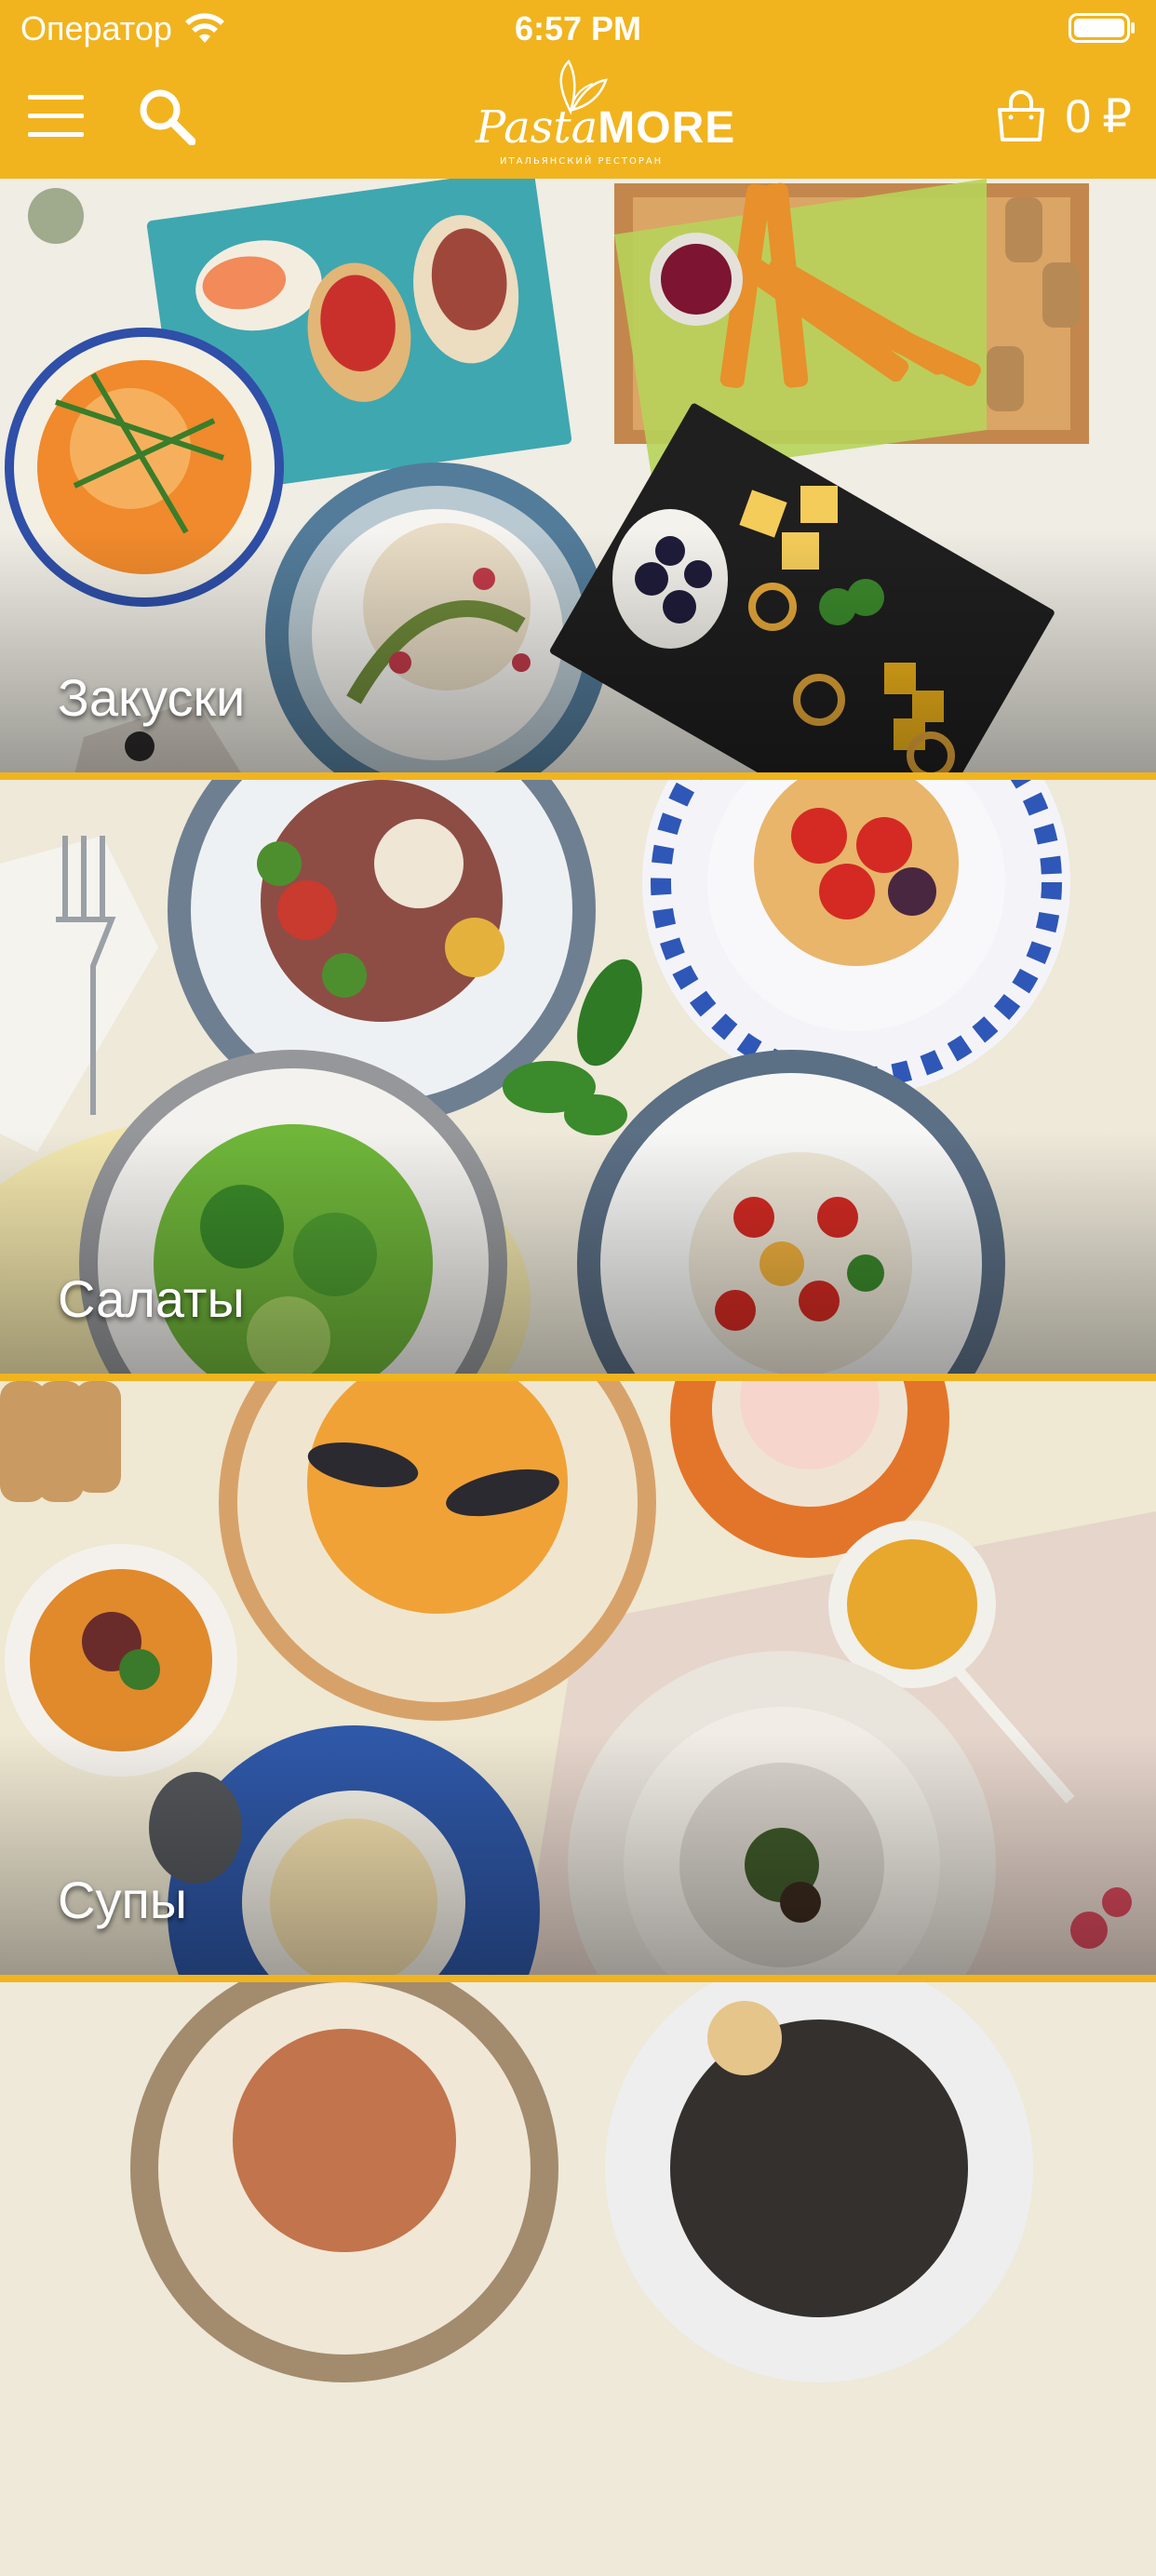  Describe the element at coordinates (56, 116) in the screenshot. I see `menu-icon` at that location.